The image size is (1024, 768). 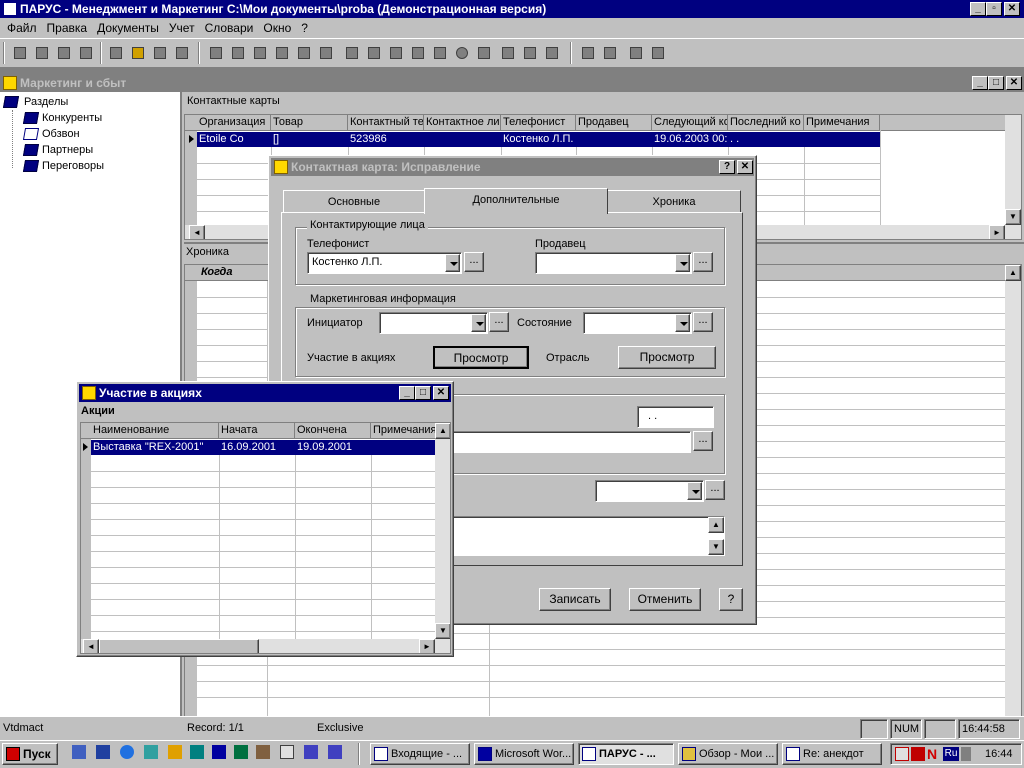 What do you see at coordinates (674, 201) in the screenshot?
I see `tab-chronicle: Хроника` at bounding box center [674, 201].